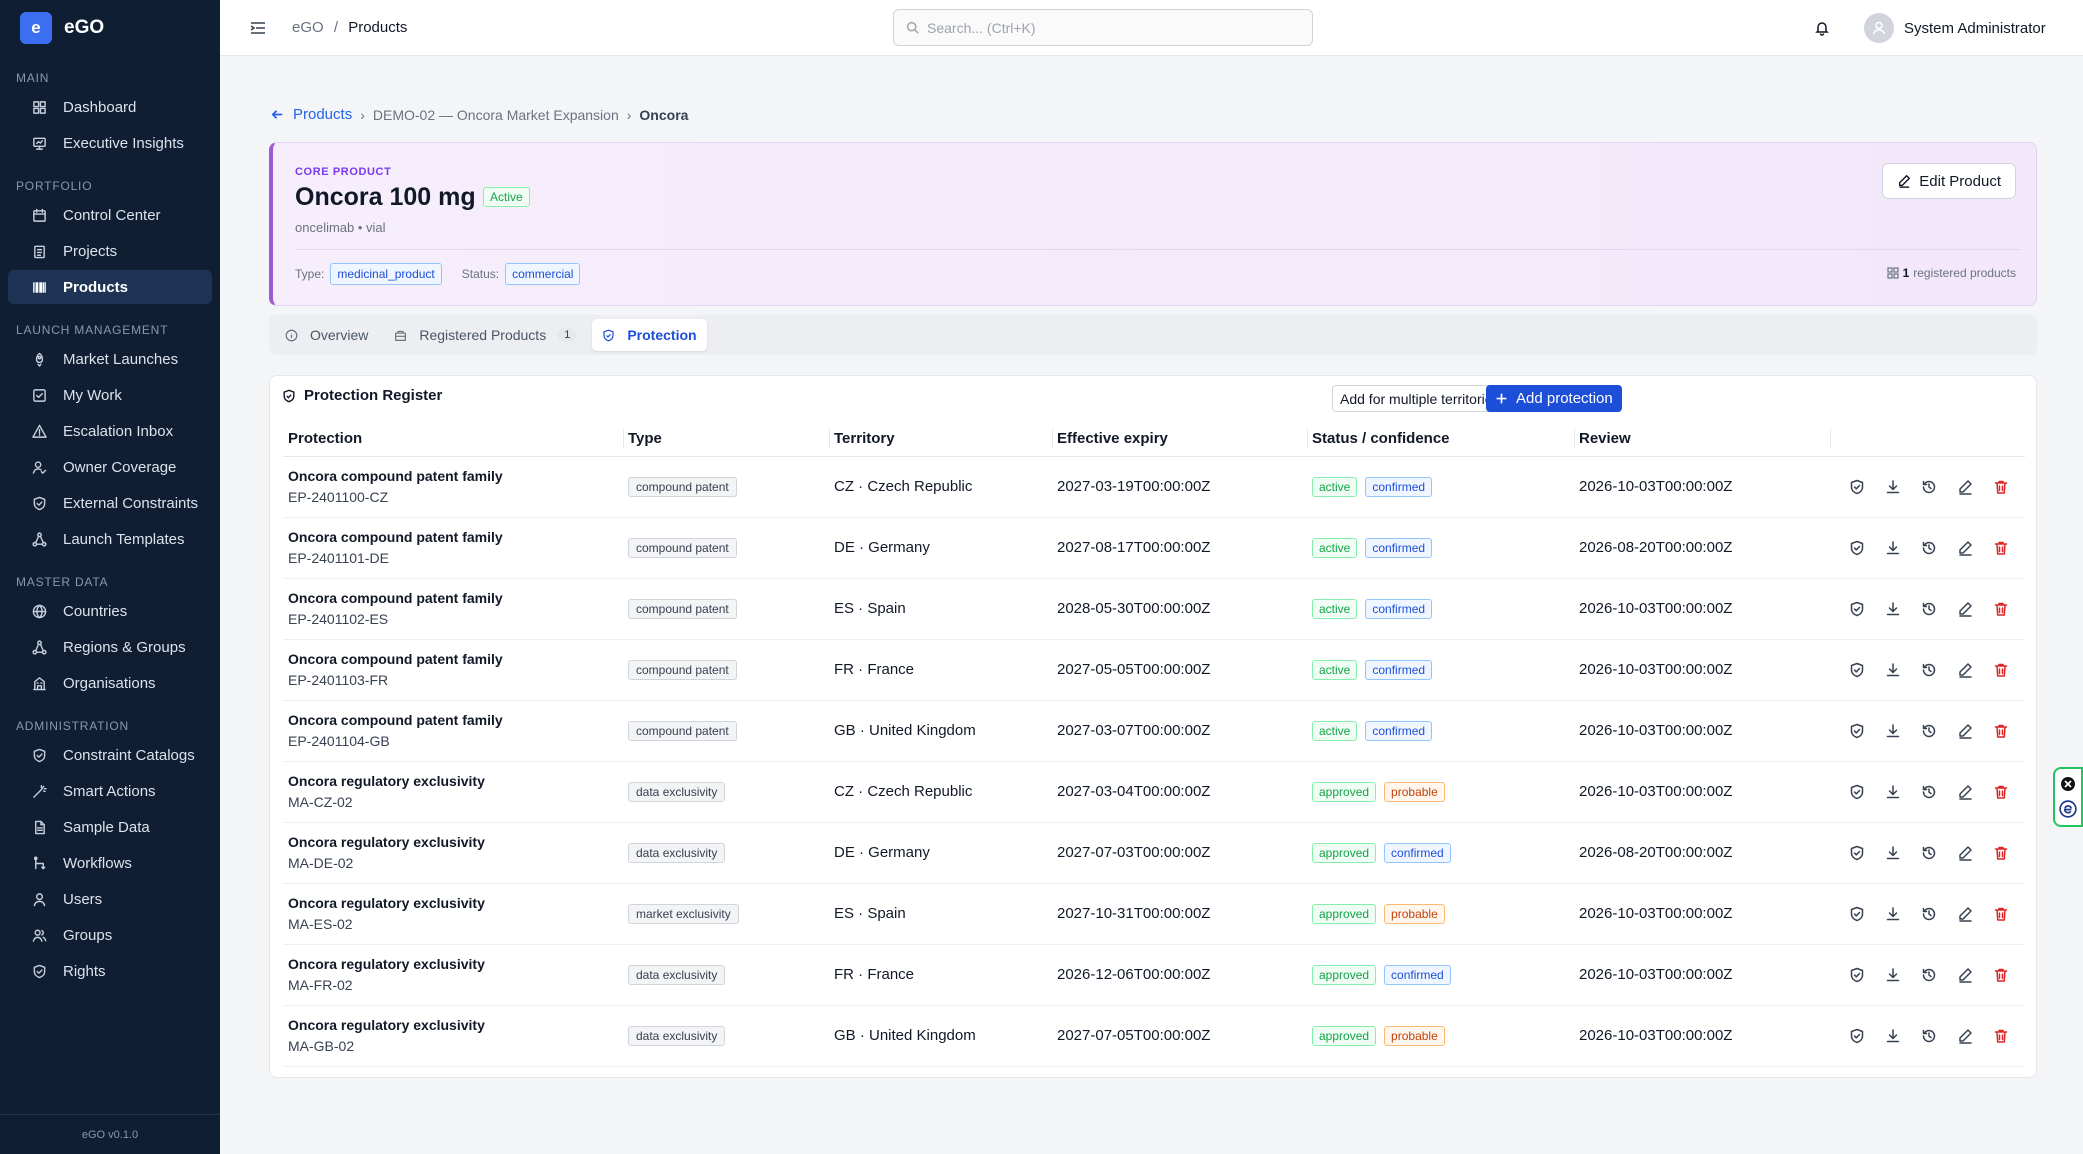 The width and height of the screenshot is (2083, 1154). What do you see at coordinates (110, 359) in the screenshot?
I see `sidebar-item-market-launches: Market Launches` at bounding box center [110, 359].